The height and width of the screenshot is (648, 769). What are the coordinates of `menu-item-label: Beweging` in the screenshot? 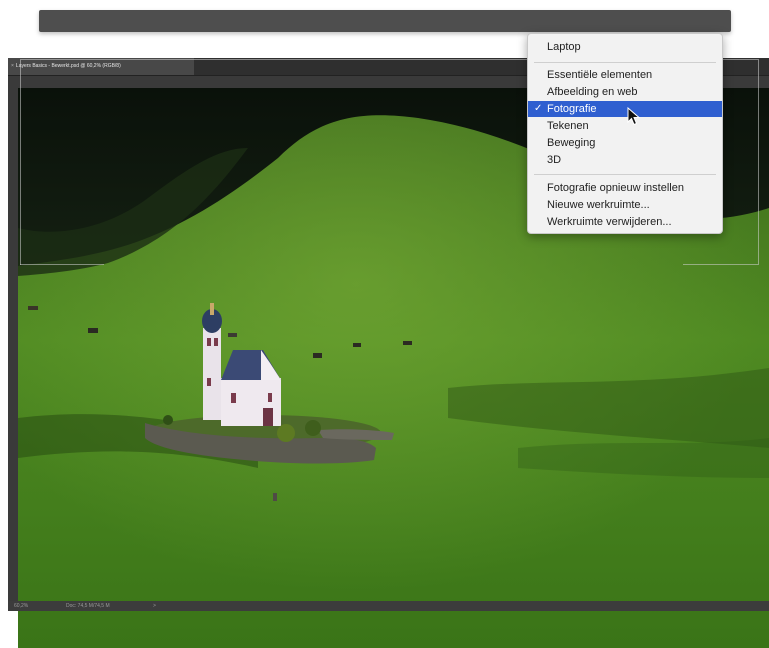 It's located at (571, 143).